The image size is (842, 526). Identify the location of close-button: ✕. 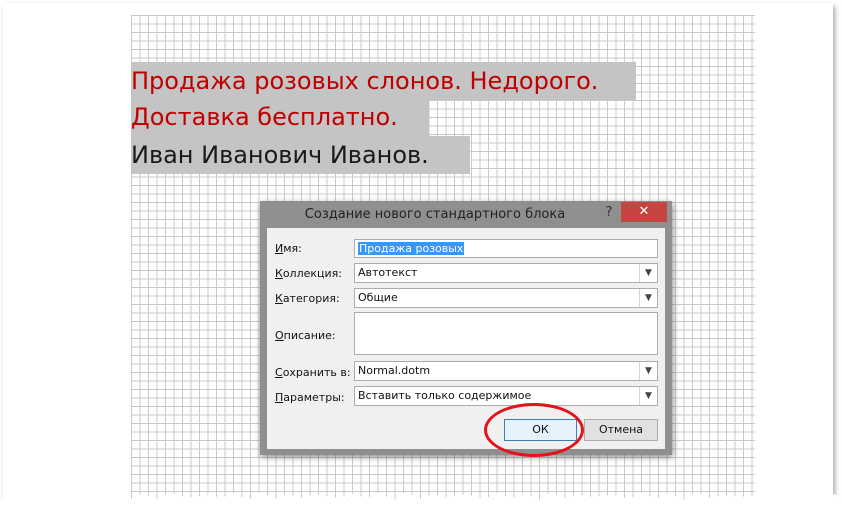
(644, 212).